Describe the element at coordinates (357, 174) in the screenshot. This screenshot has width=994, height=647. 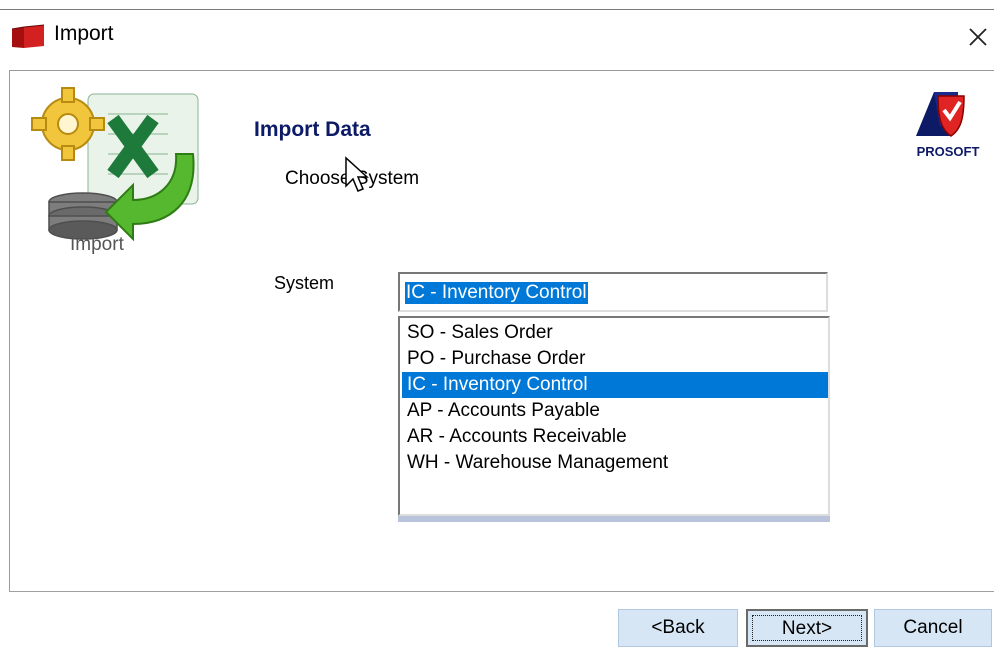
I see `mouse-cursor-icon` at that location.